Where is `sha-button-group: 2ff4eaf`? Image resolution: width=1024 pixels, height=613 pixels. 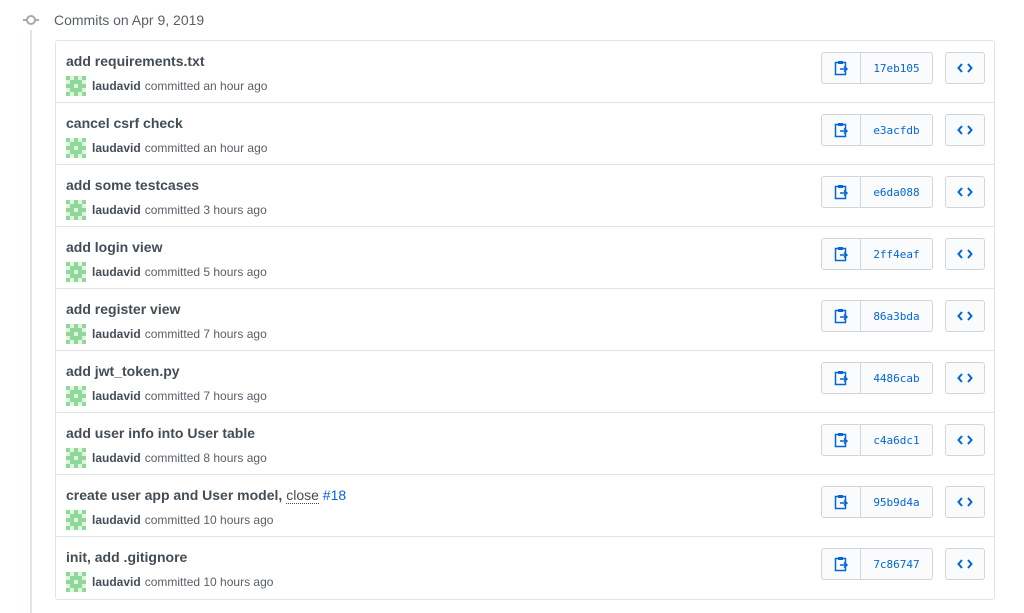 sha-button-group: 2ff4eaf is located at coordinates (877, 254).